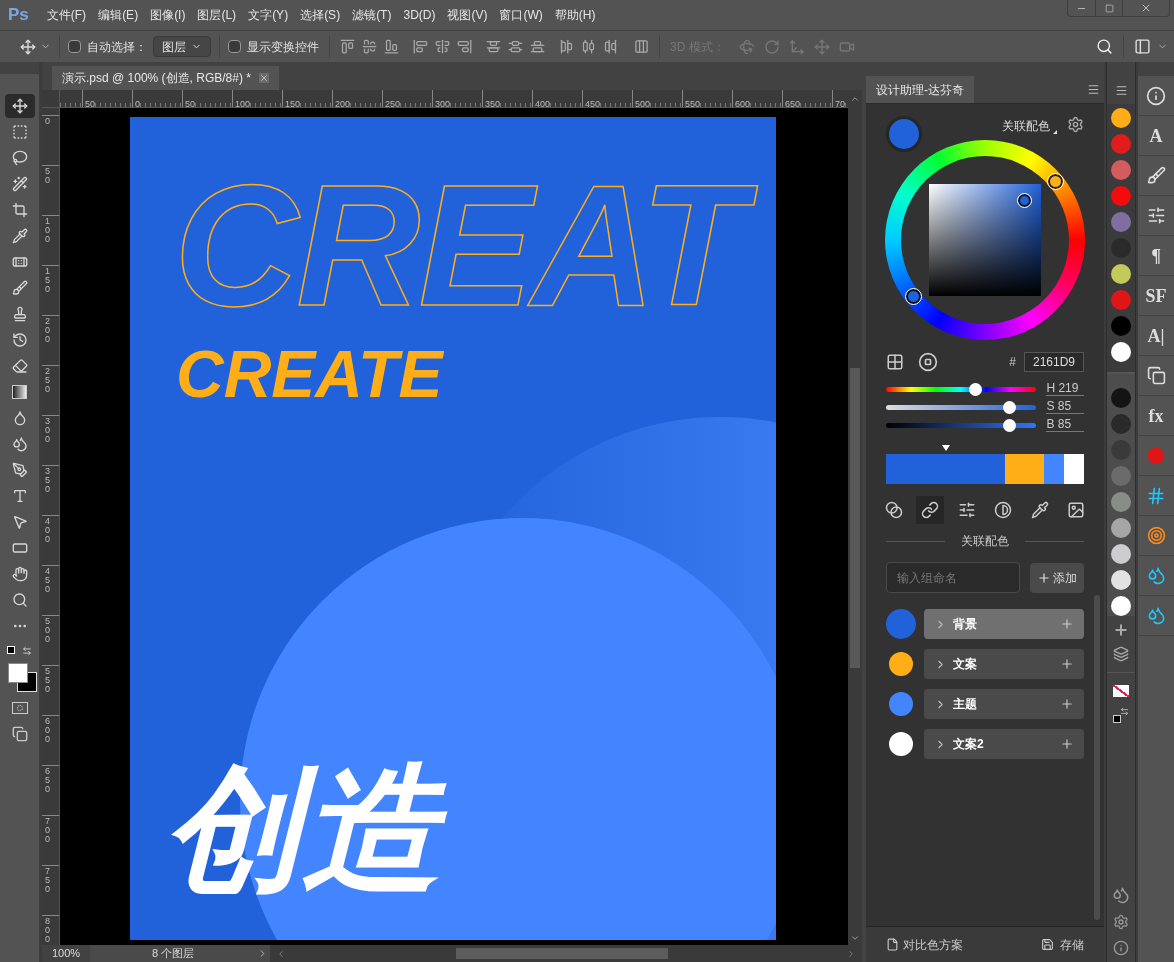 The width and height of the screenshot is (1174, 962). Describe the element at coordinates (320, 15) in the screenshot. I see `menu-item: 选择(S)` at that location.